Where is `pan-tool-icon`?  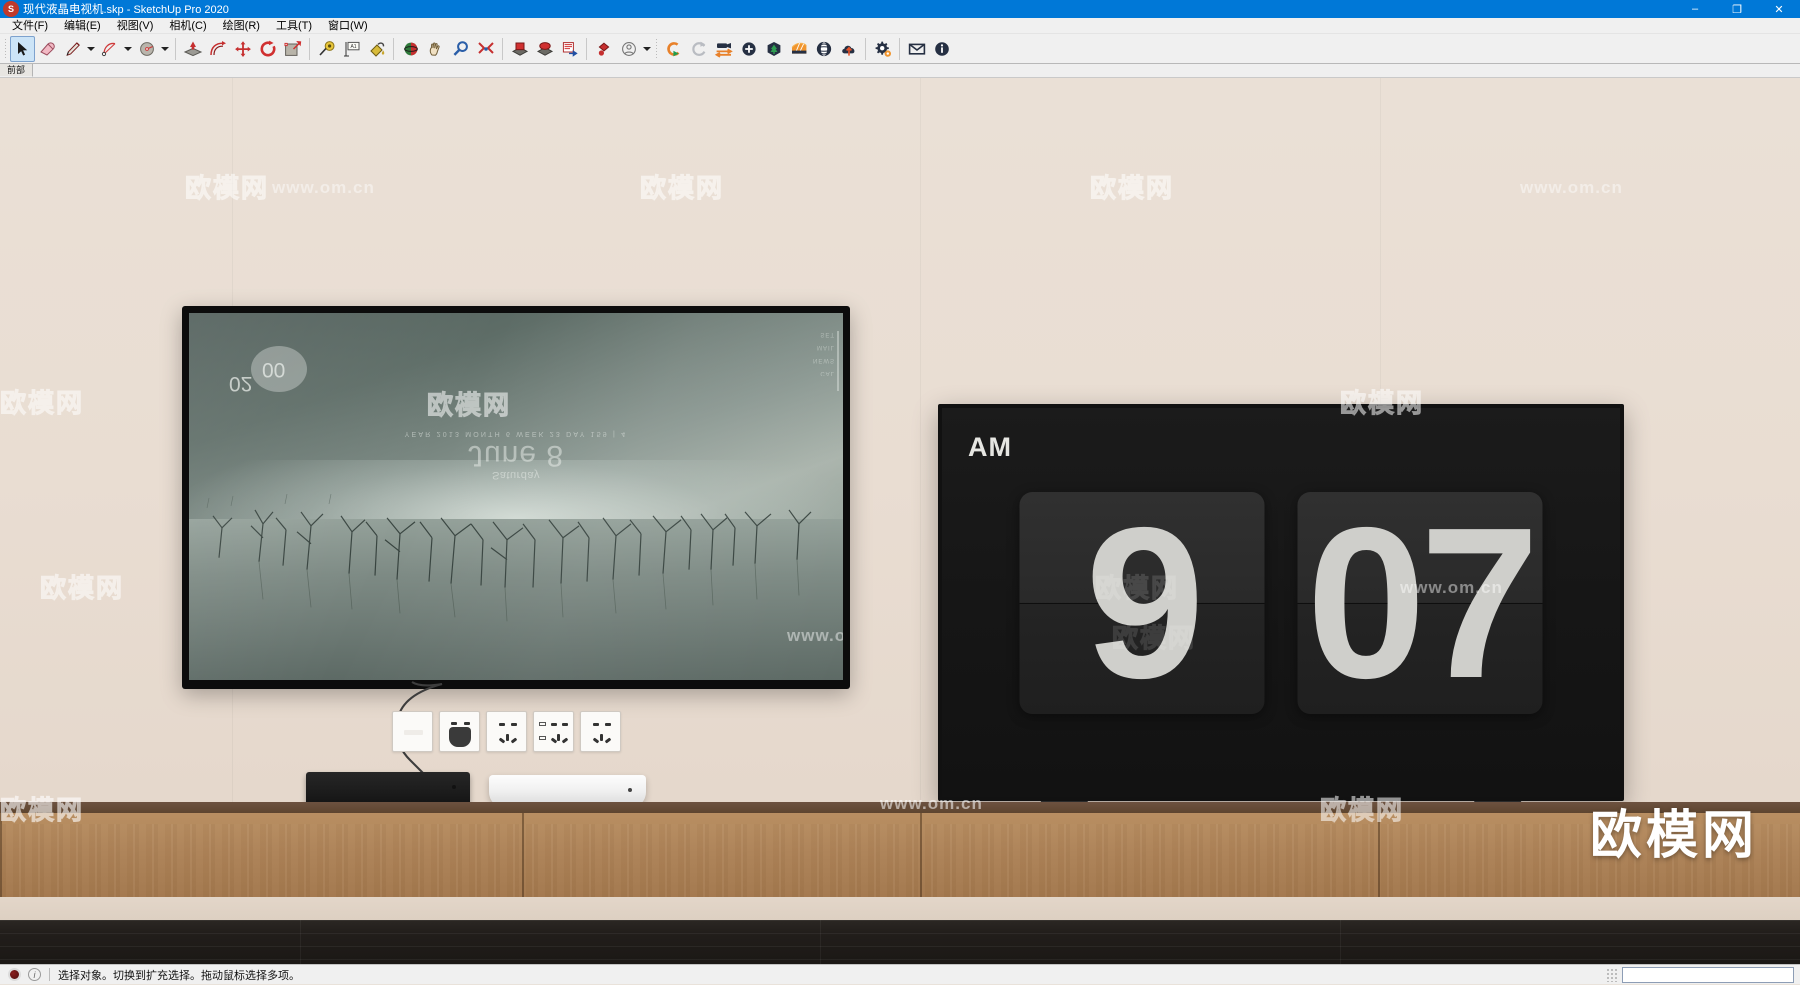
pan-tool-icon is located at coordinates (435, 49).